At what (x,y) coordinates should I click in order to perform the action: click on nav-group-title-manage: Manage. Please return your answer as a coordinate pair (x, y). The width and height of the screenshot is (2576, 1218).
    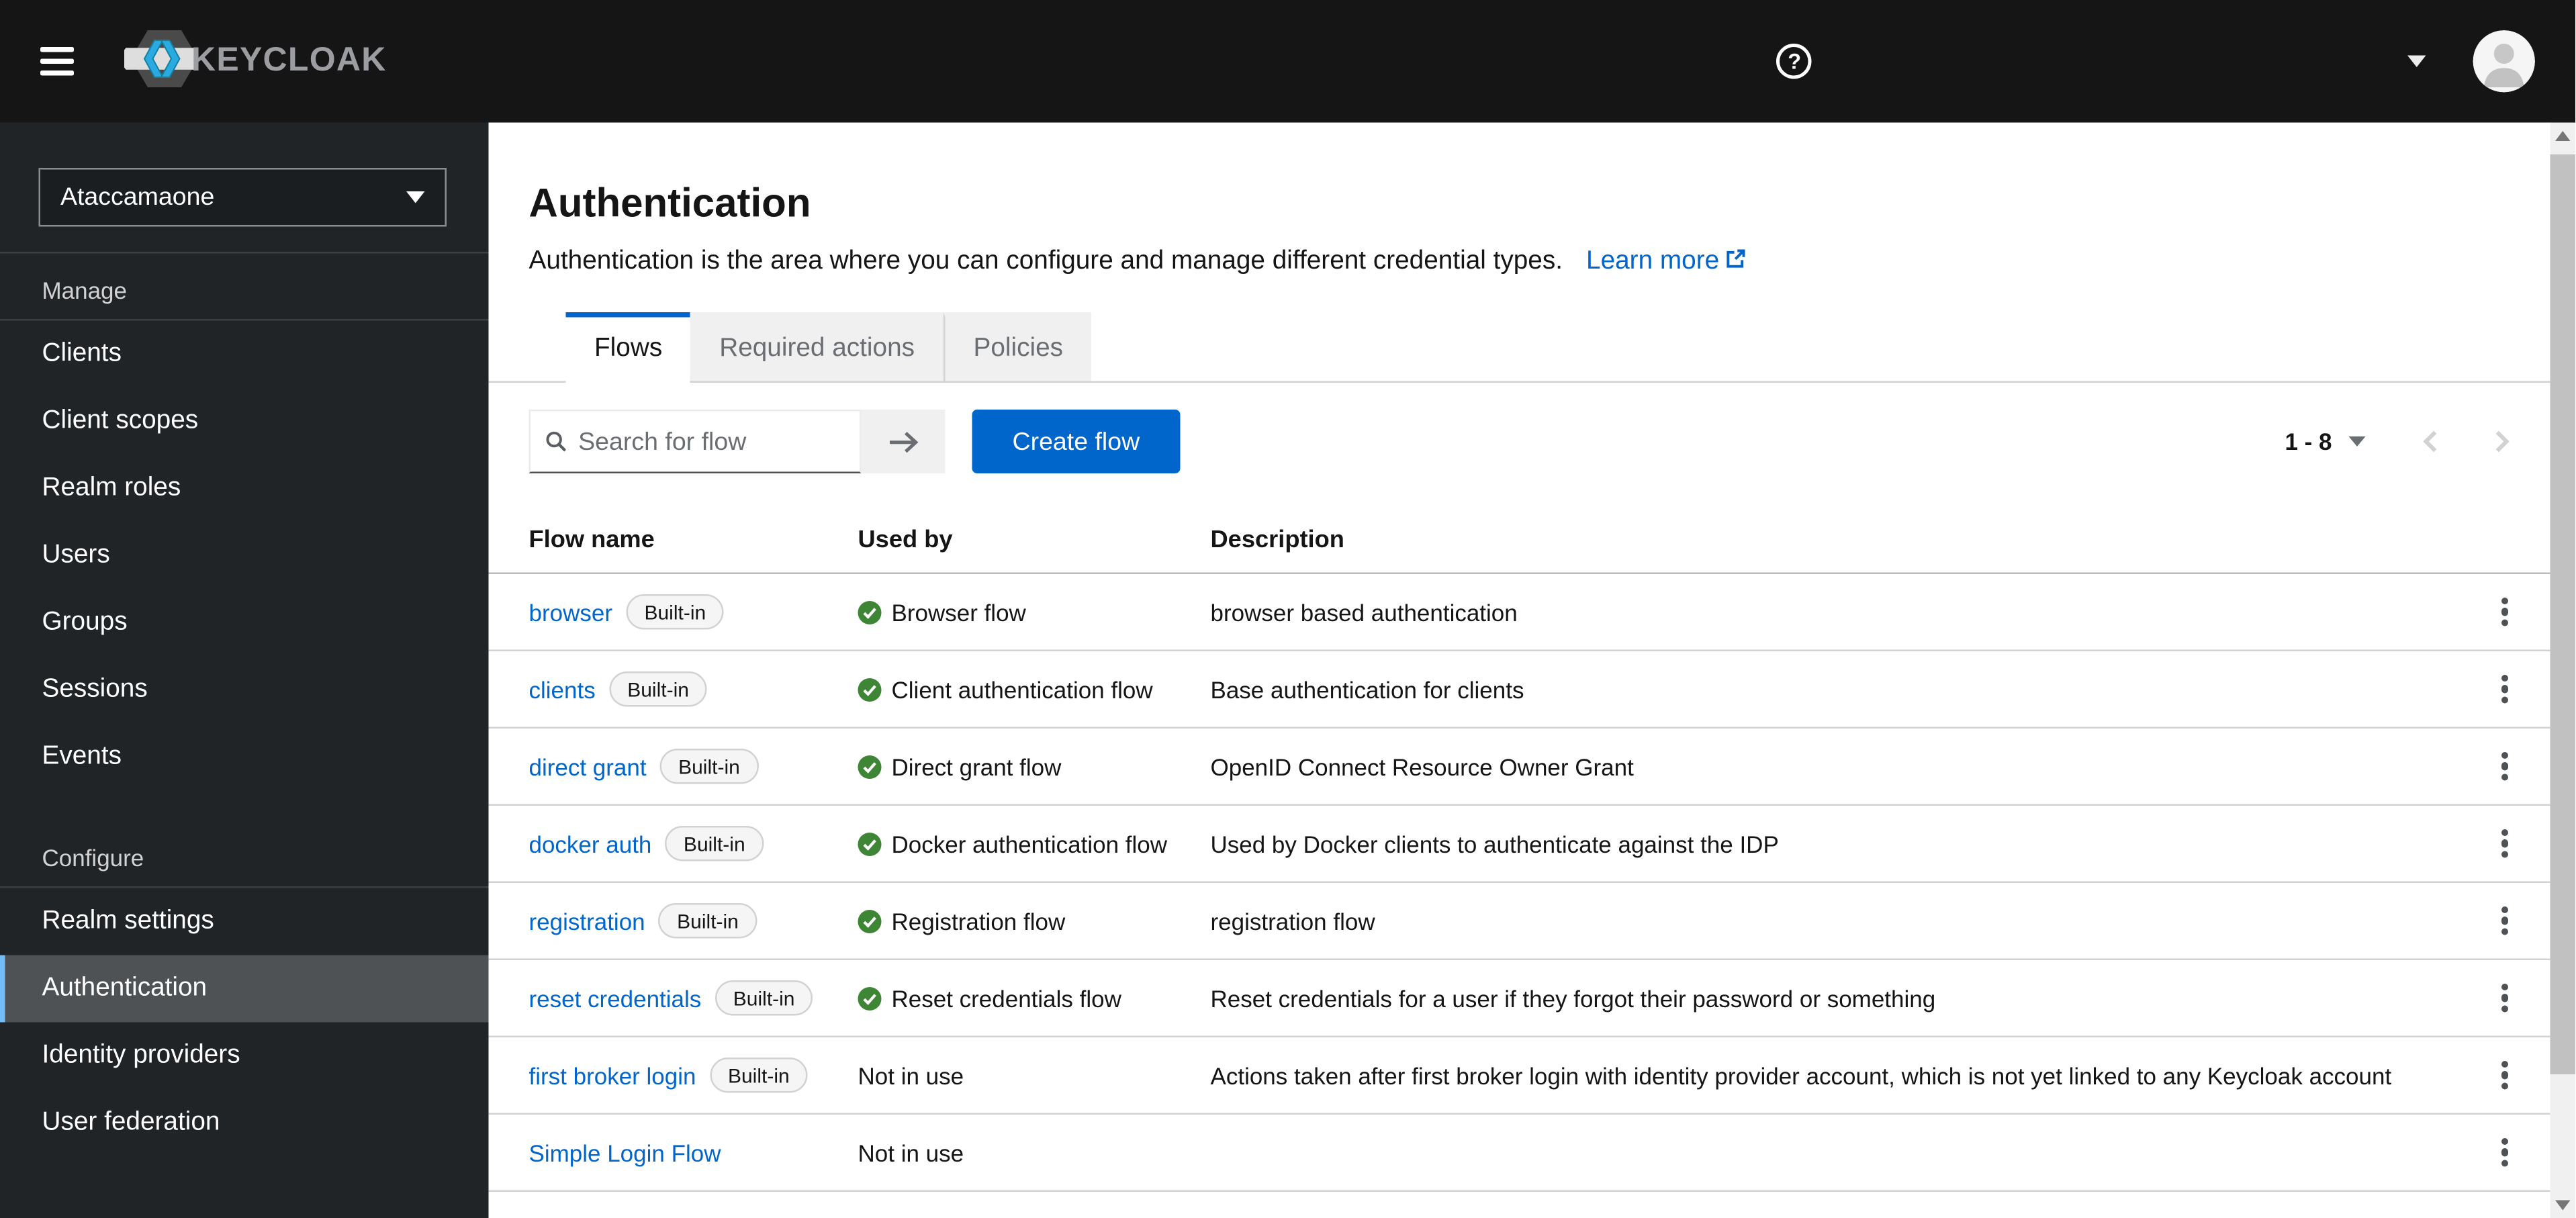
    Looking at the image, I should click on (84, 290).